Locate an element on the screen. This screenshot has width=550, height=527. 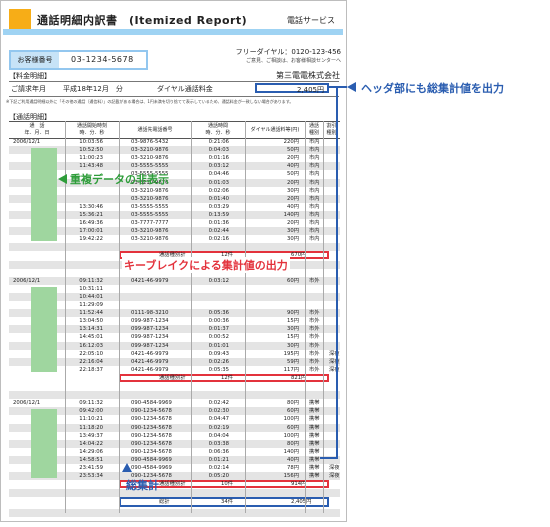
table-row: 17:00:01 03-3210-9876 0:02:44 30円 市内 is located at coordinates (174, 231).